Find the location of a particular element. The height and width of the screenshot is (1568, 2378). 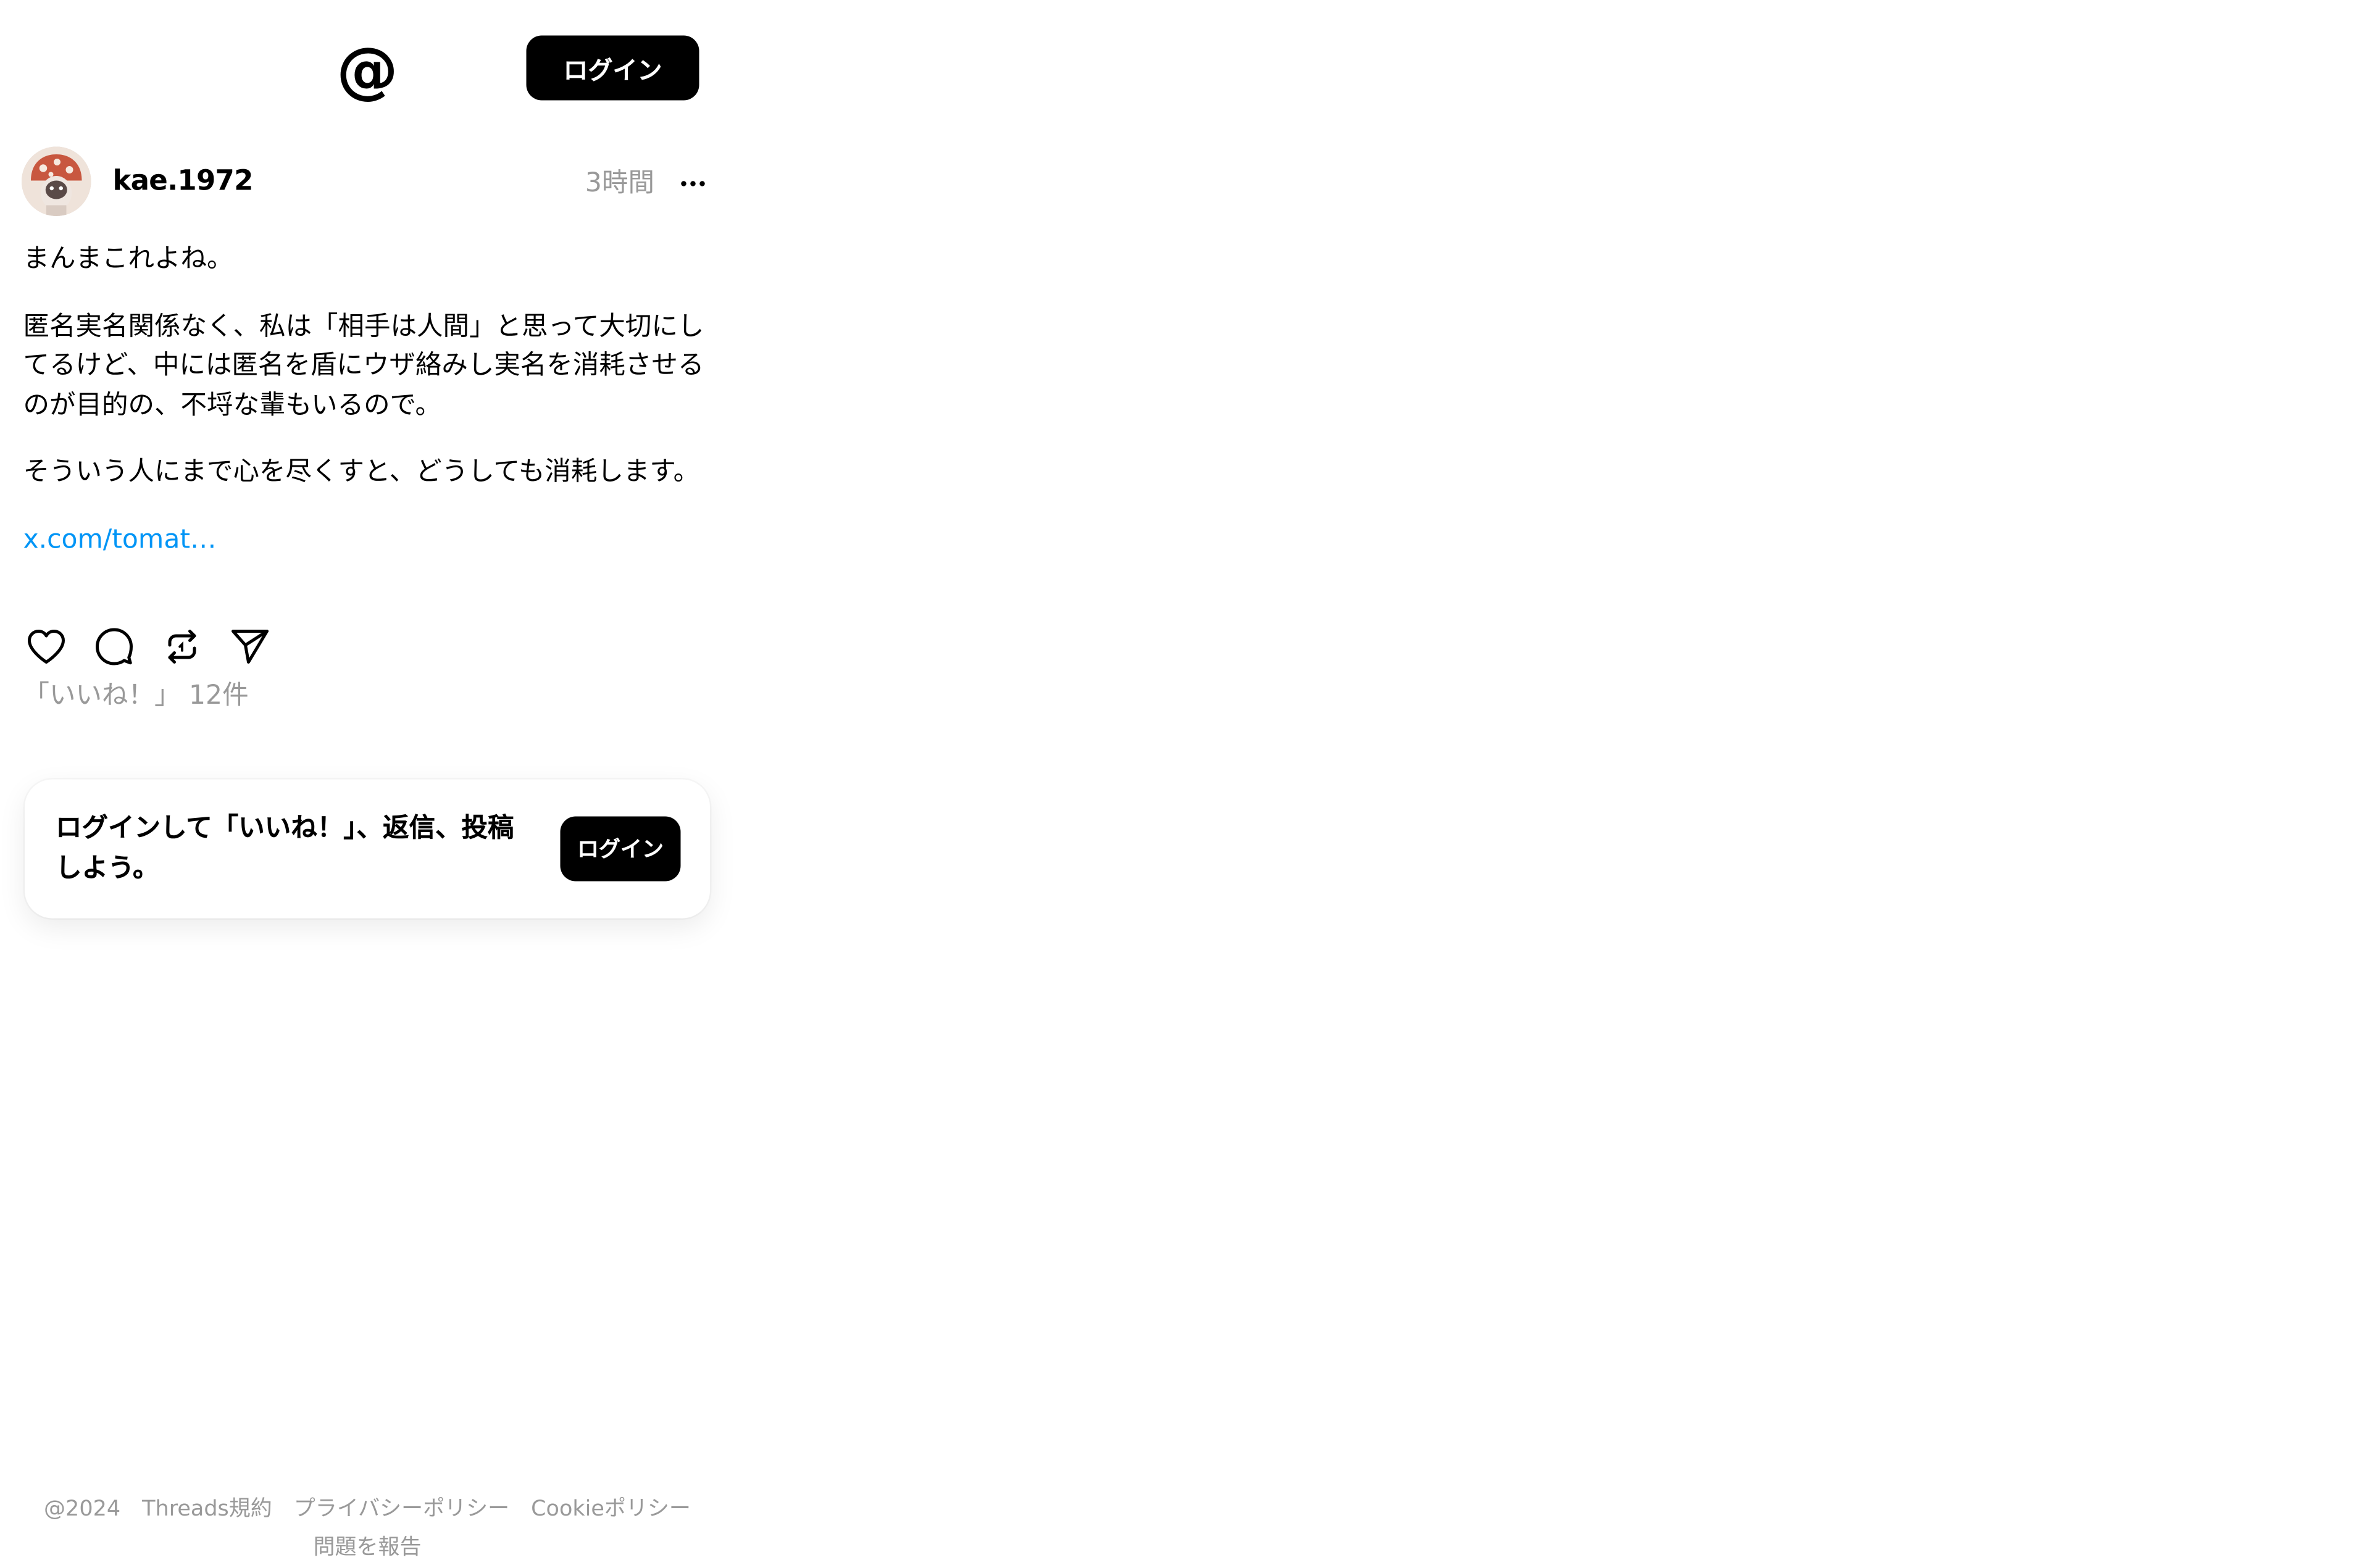

post-paragraph: まんまこれよね。 is located at coordinates (366, 260).